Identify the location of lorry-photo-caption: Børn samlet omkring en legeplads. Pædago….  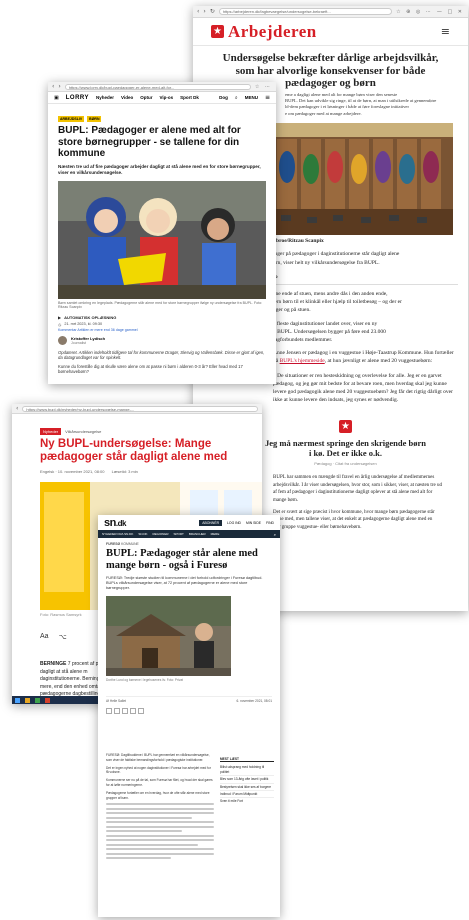
(160, 305).